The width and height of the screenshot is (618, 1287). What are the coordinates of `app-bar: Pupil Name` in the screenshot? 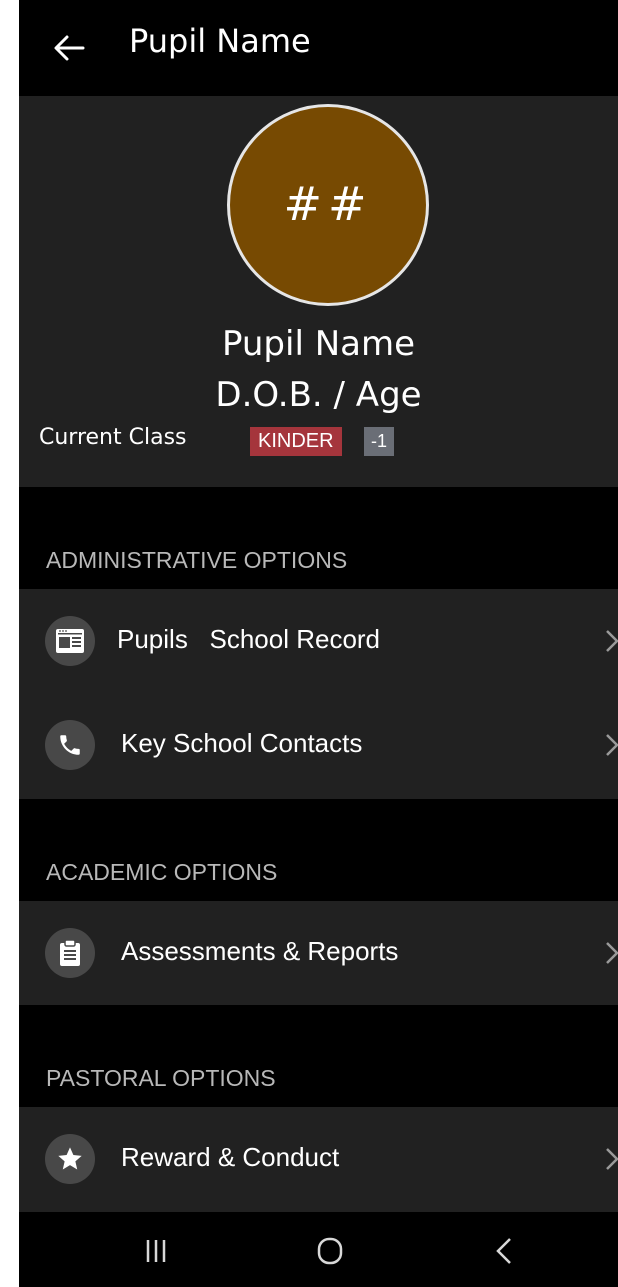 It's located at (318, 48).